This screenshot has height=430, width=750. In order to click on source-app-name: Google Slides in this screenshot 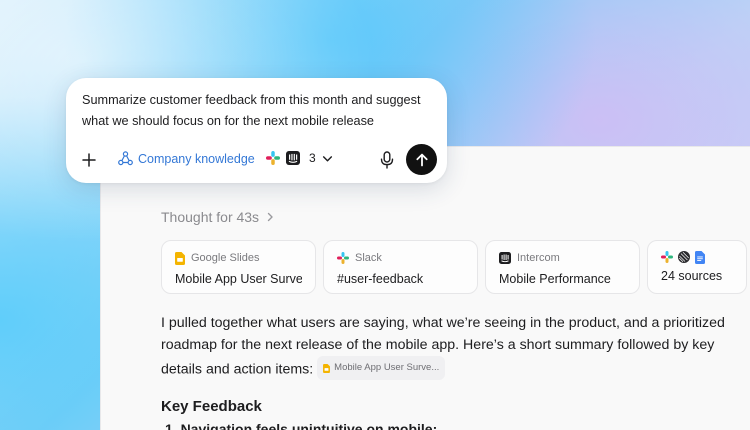, I will do `click(225, 258)`.